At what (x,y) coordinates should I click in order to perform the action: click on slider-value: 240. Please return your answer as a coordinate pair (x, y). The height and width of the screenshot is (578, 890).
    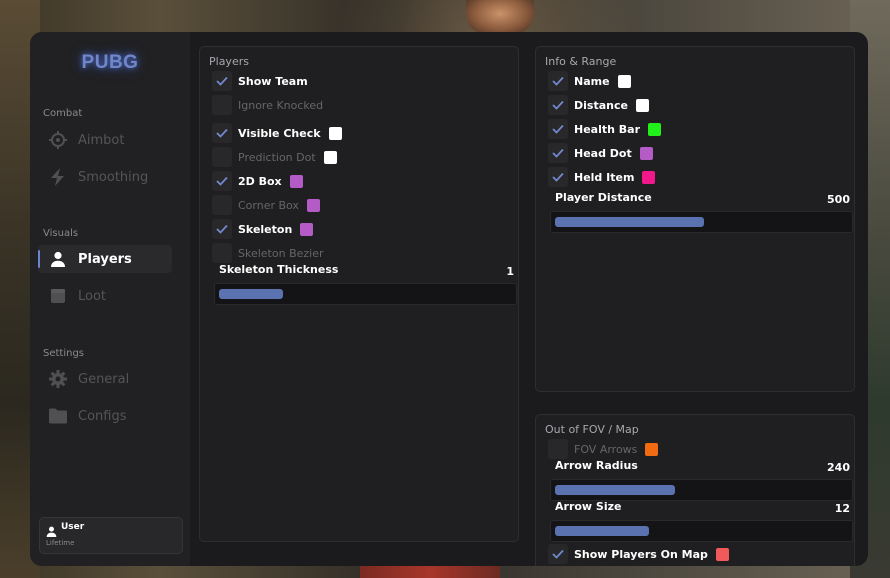
    Looking at the image, I should click on (838, 467).